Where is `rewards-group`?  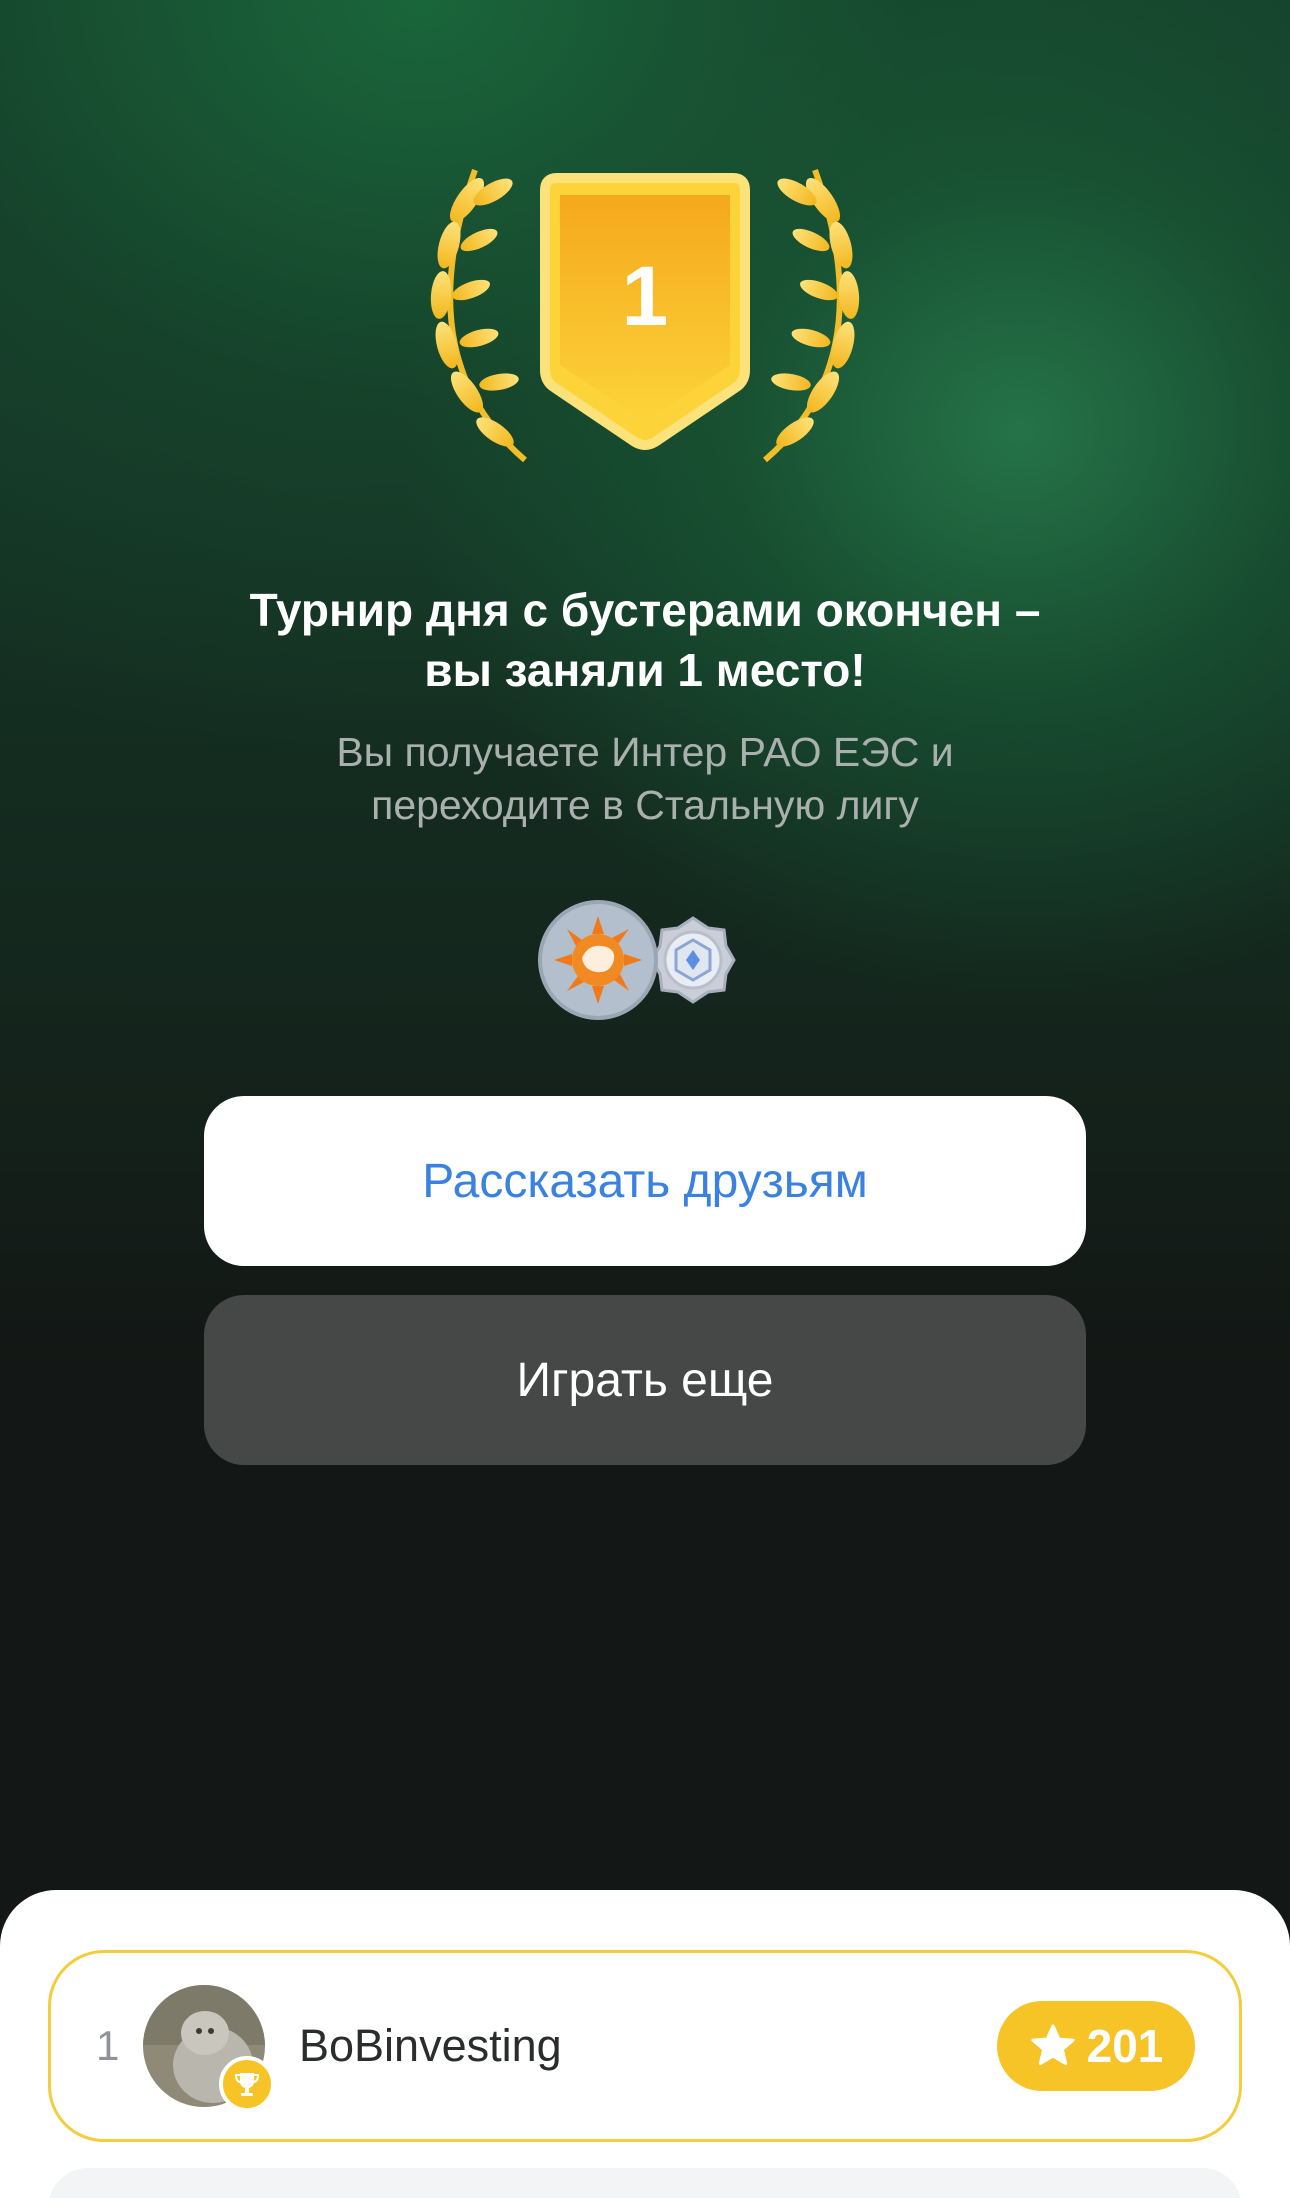 rewards-group is located at coordinates (638, 965).